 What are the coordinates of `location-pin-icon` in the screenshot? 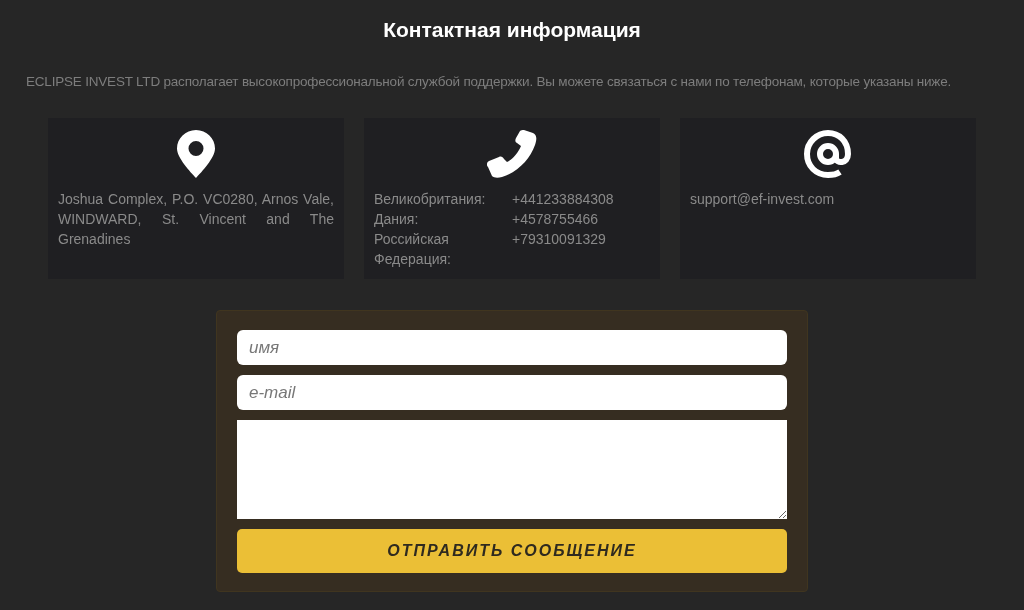 It's located at (196, 154).